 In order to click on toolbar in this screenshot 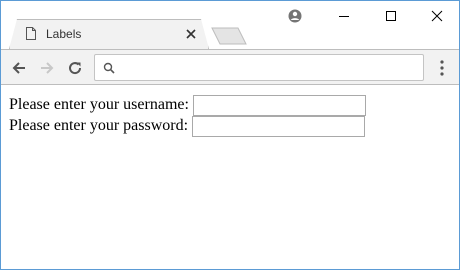, I will do `click(230, 67)`.